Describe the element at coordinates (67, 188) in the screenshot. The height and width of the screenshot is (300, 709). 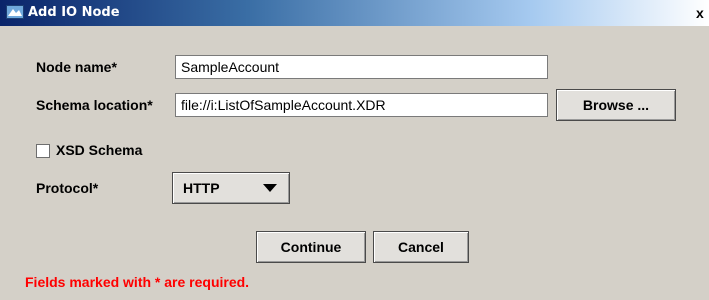
I see `protocol-label: Protocol*` at that location.